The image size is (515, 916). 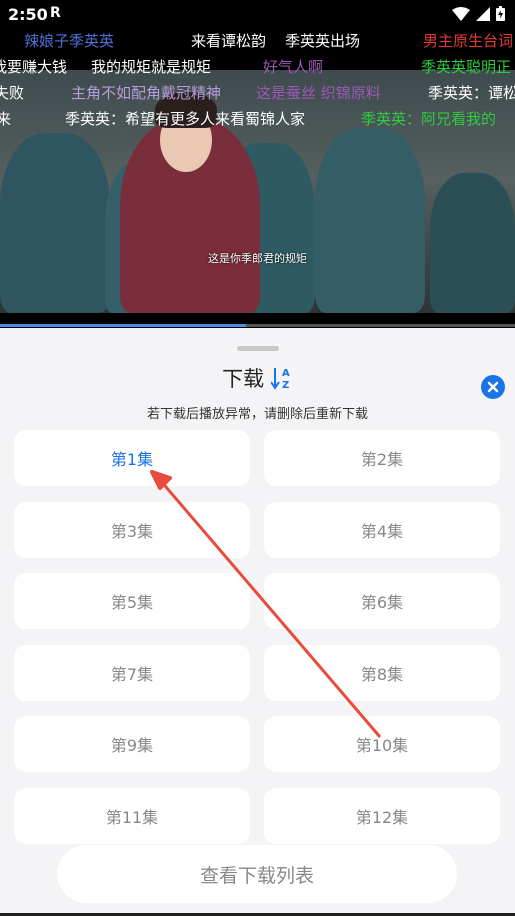 I want to click on drag-handle, so click(x=258, y=348).